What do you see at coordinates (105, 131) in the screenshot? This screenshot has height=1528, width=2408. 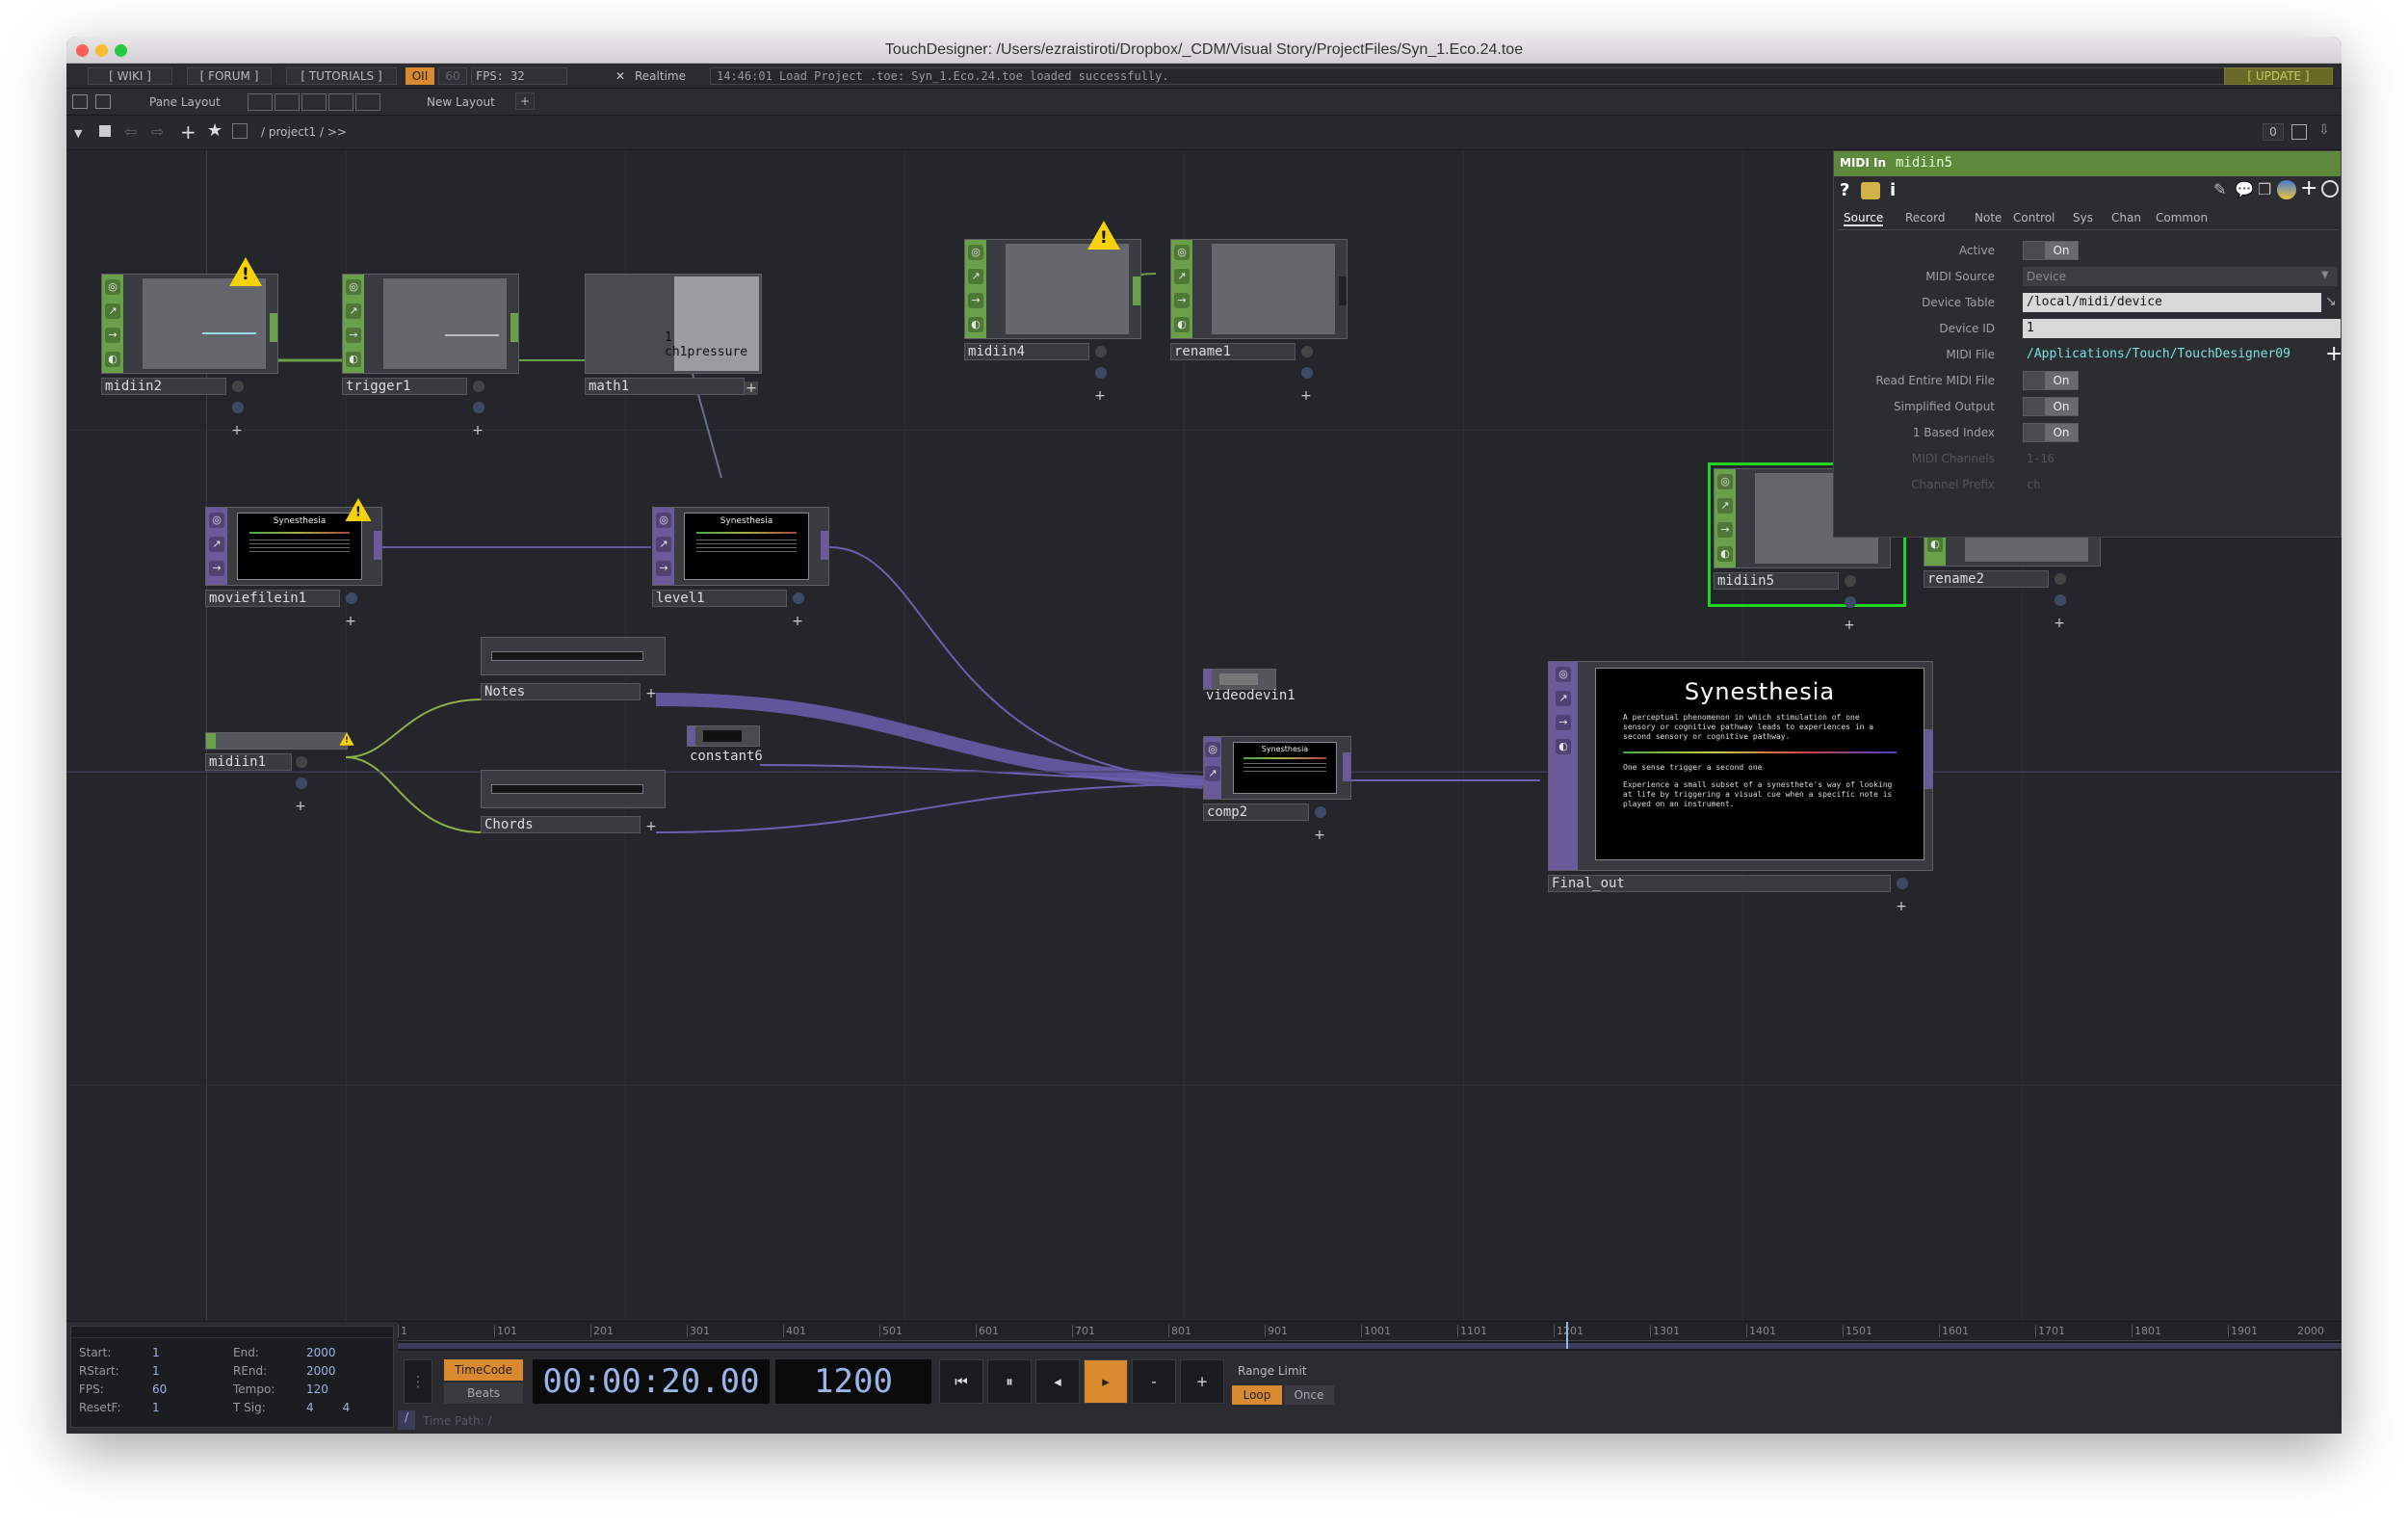 I see `stop-icon` at bounding box center [105, 131].